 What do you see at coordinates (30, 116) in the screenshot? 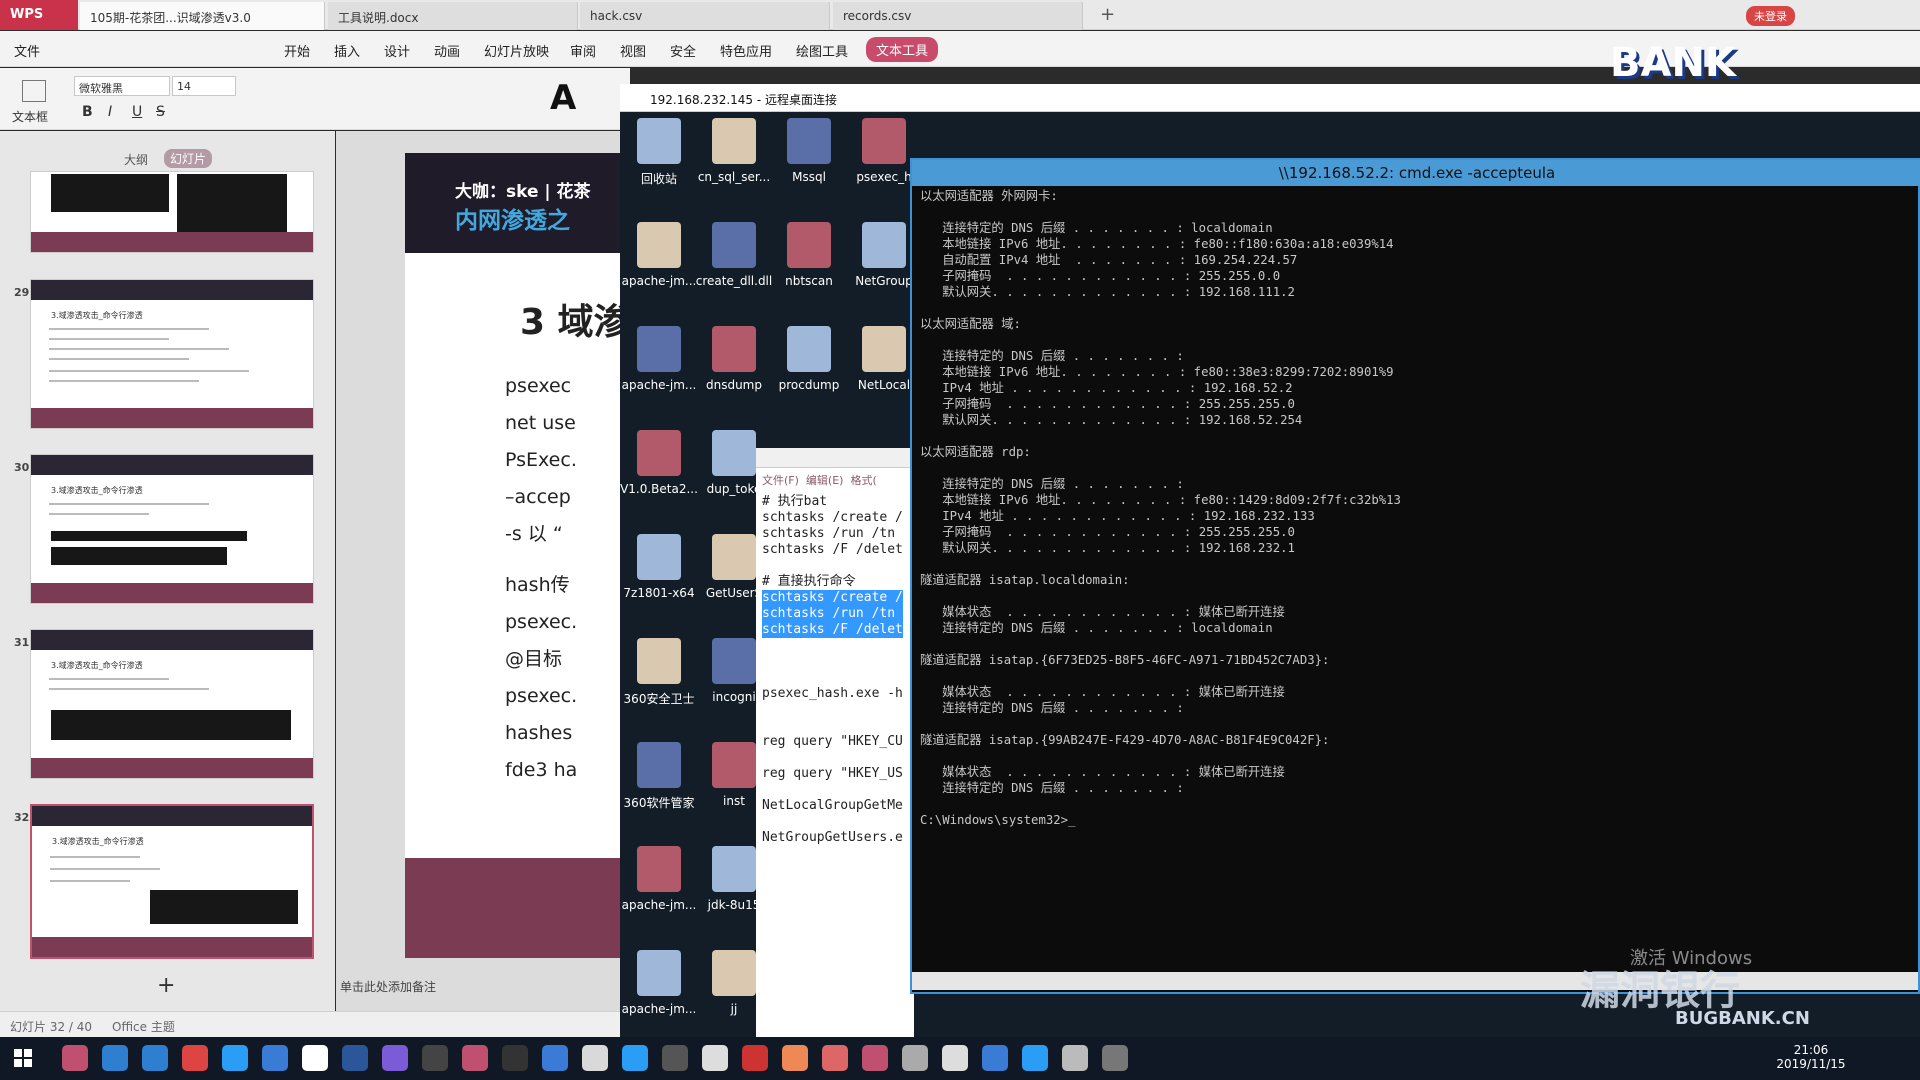
I see `textbox-button: 文本框` at bounding box center [30, 116].